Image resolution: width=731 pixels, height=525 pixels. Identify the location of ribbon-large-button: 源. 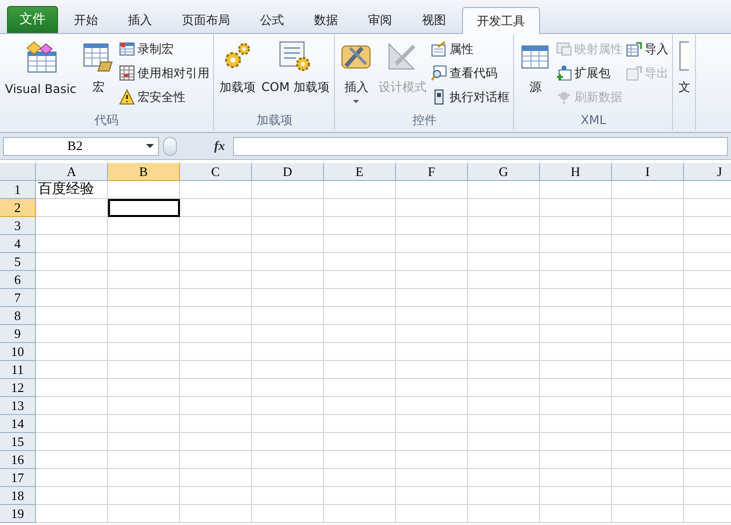
(535, 73).